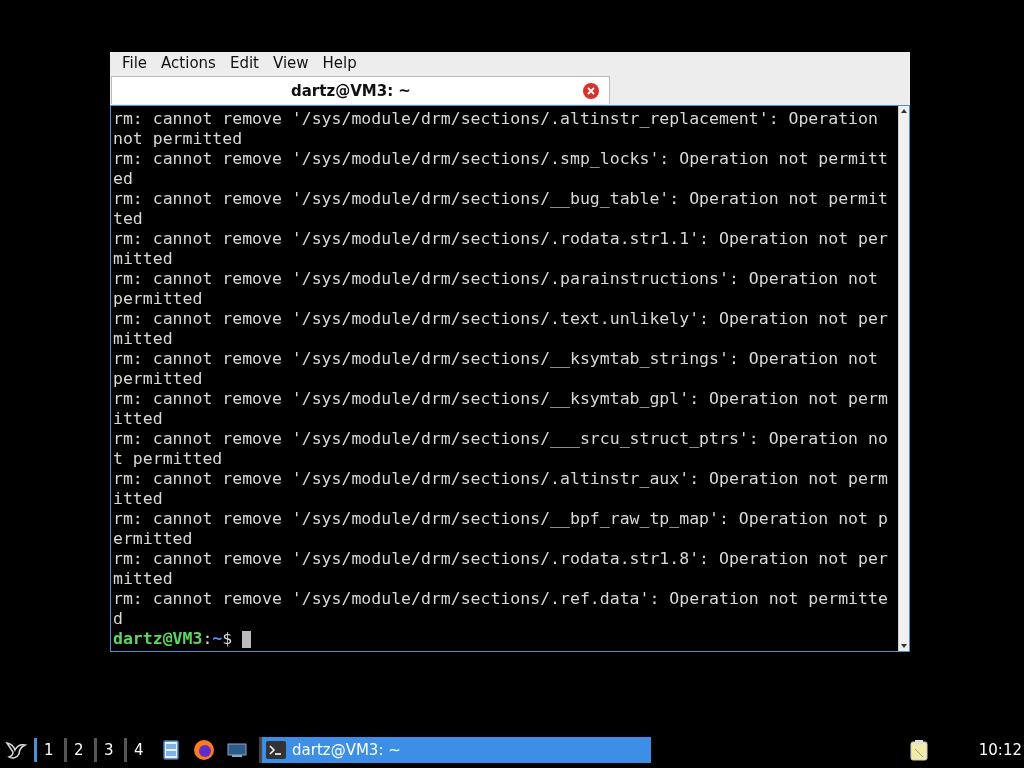  Describe the element at coordinates (903, 378) in the screenshot. I see `scrollbar` at that location.